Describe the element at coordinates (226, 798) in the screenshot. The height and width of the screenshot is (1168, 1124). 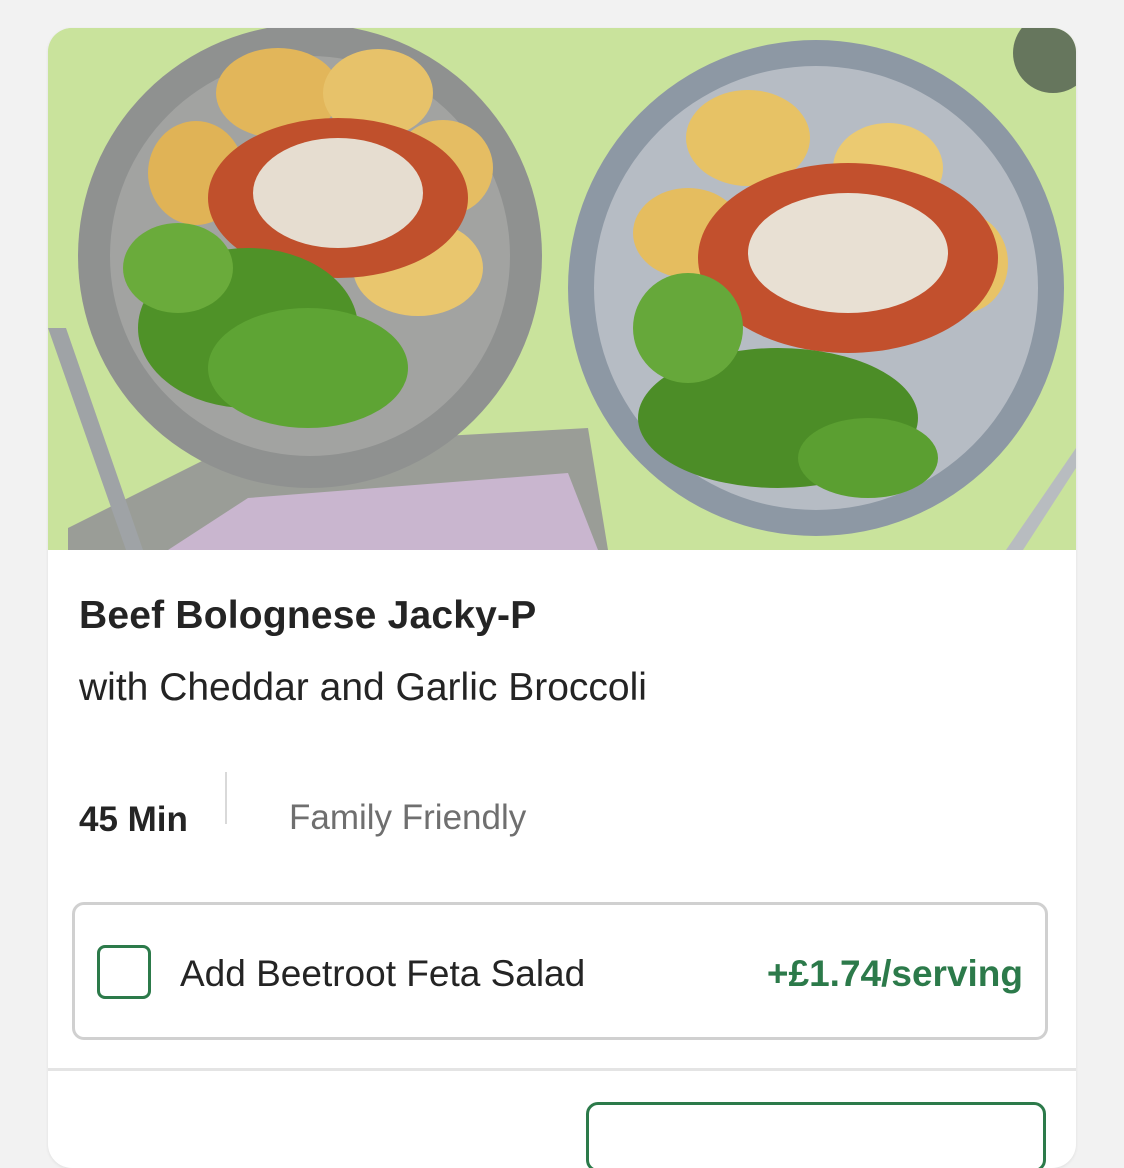
I see `meta-divider` at that location.